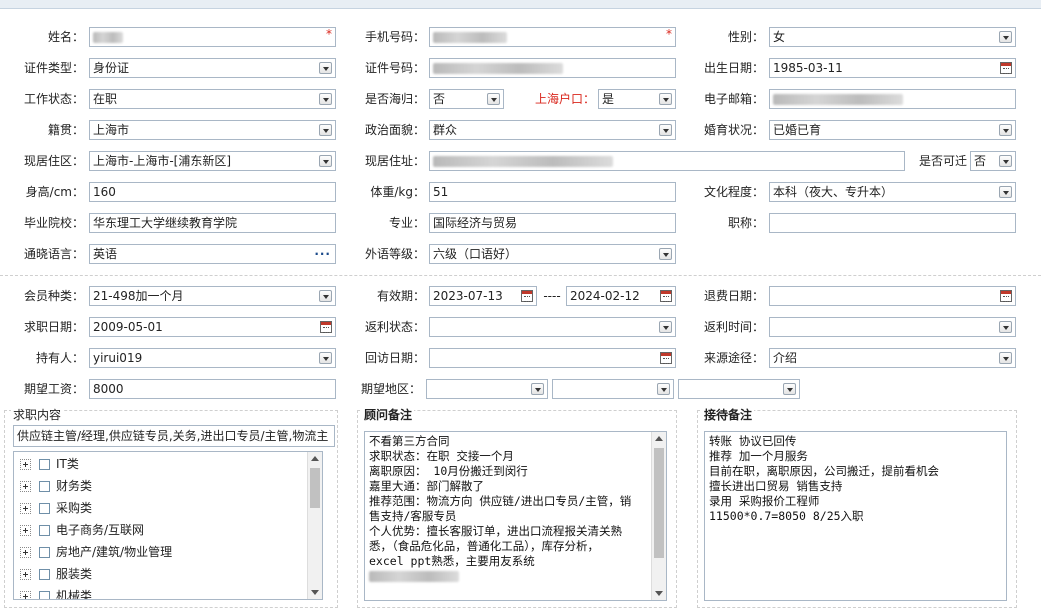 The height and width of the screenshot is (608, 1041). Describe the element at coordinates (739, 389) in the screenshot. I see `expected-area-district-select` at that location.